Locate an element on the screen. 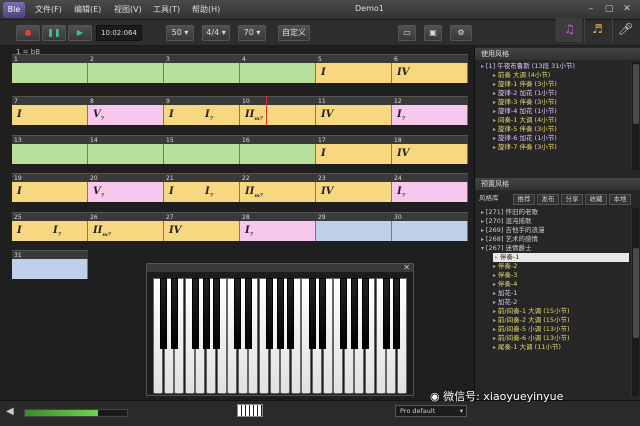 This screenshot has height=426, width=640. used-styles-scrollbar is located at coordinates (635, 116).